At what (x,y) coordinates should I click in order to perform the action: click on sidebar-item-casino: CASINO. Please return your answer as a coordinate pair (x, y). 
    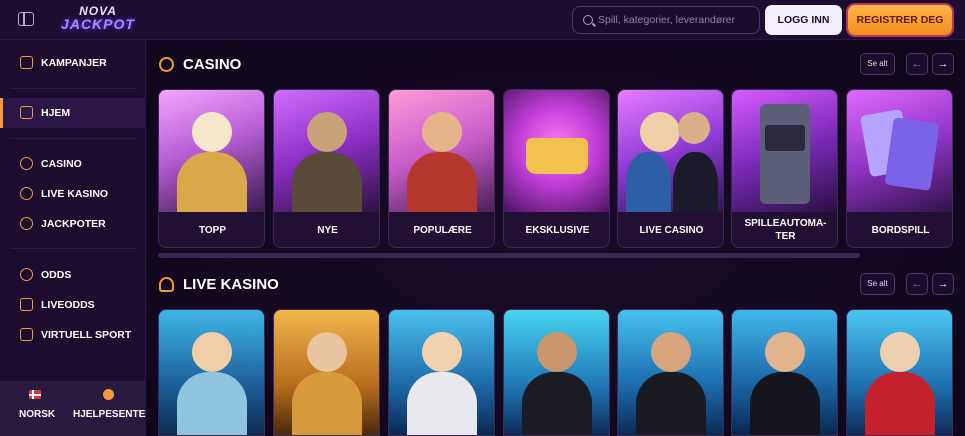
    Looking at the image, I should click on (73, 164).